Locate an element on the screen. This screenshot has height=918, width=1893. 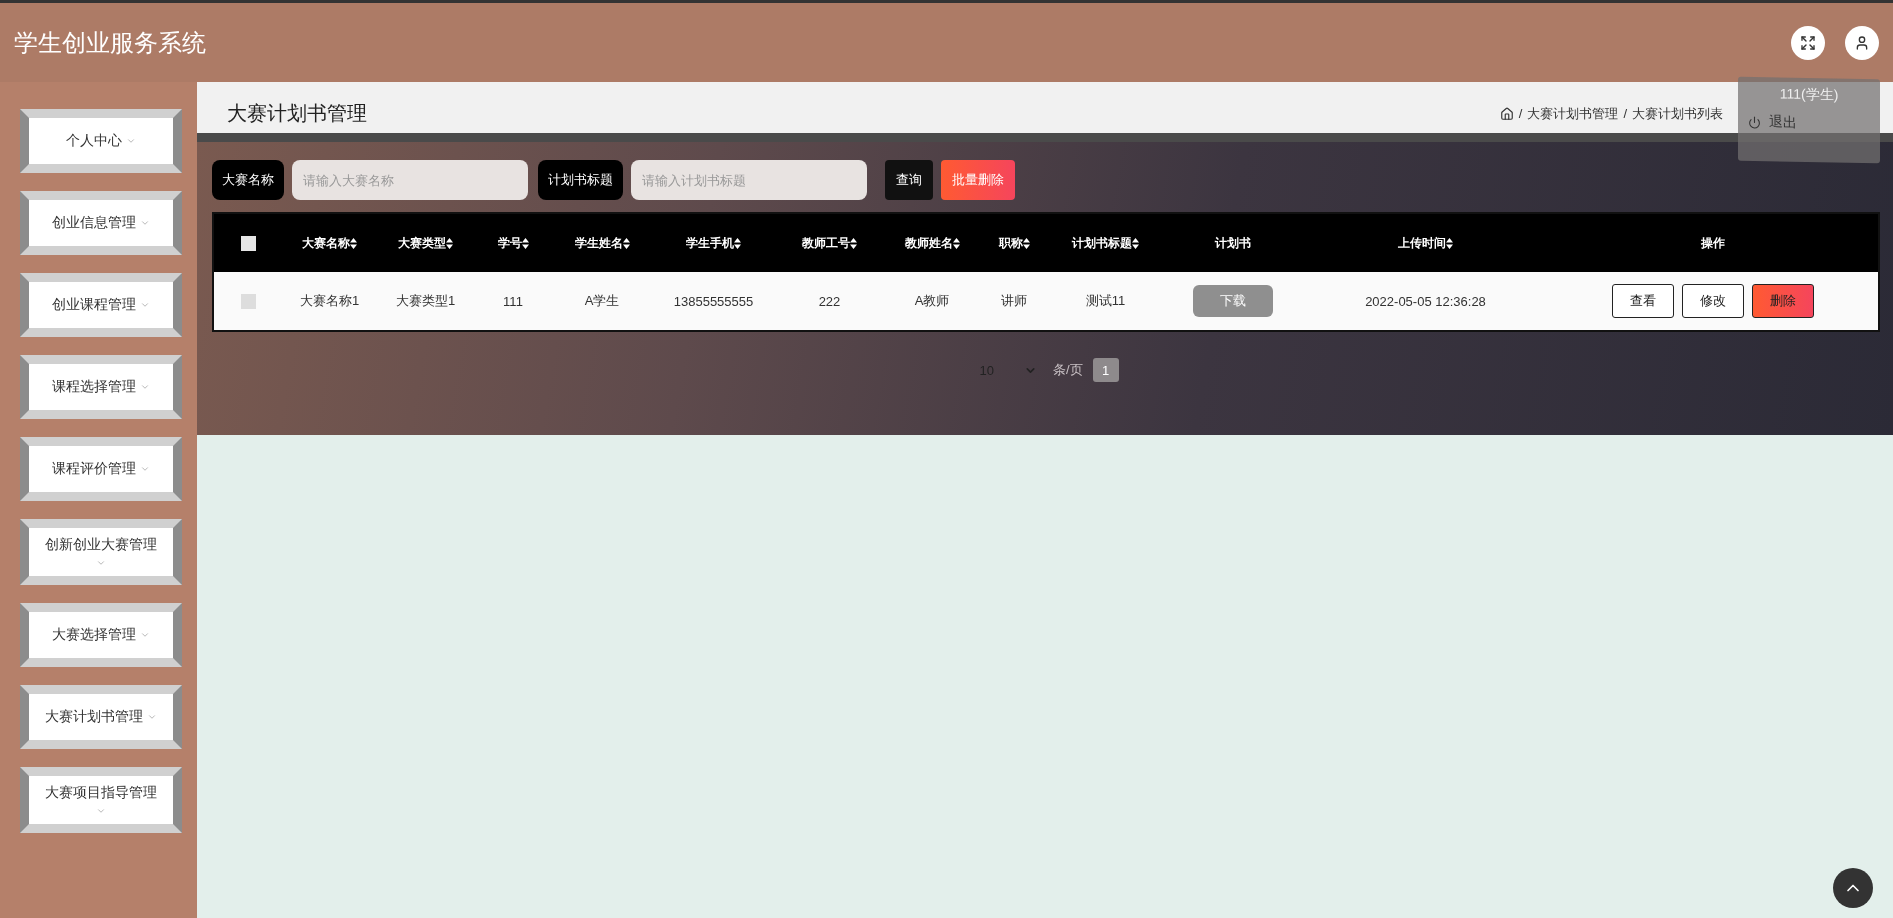
column-header: 计划书 is located at coordinates (1232, 243).